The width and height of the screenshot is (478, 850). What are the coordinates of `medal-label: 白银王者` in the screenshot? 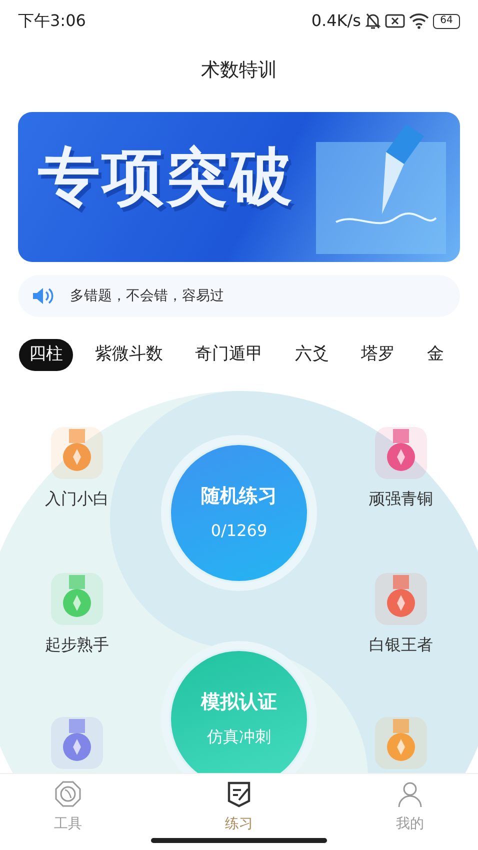 It's located at (401, 644).